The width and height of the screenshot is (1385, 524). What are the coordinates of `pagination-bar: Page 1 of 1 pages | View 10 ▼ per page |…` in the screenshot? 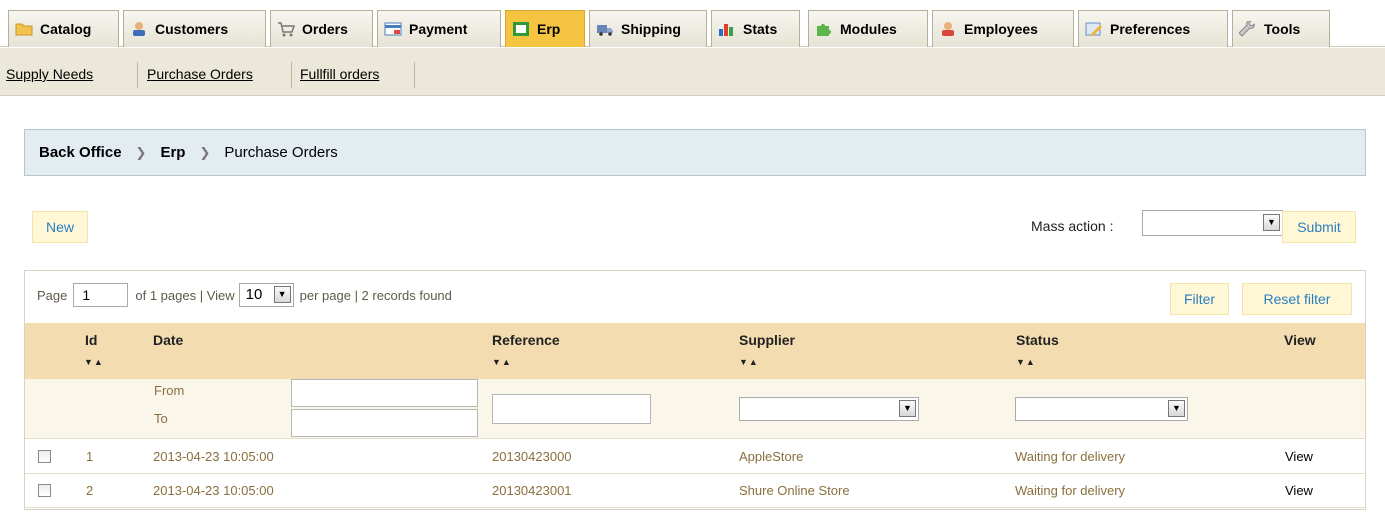 It's located at (244, 295).